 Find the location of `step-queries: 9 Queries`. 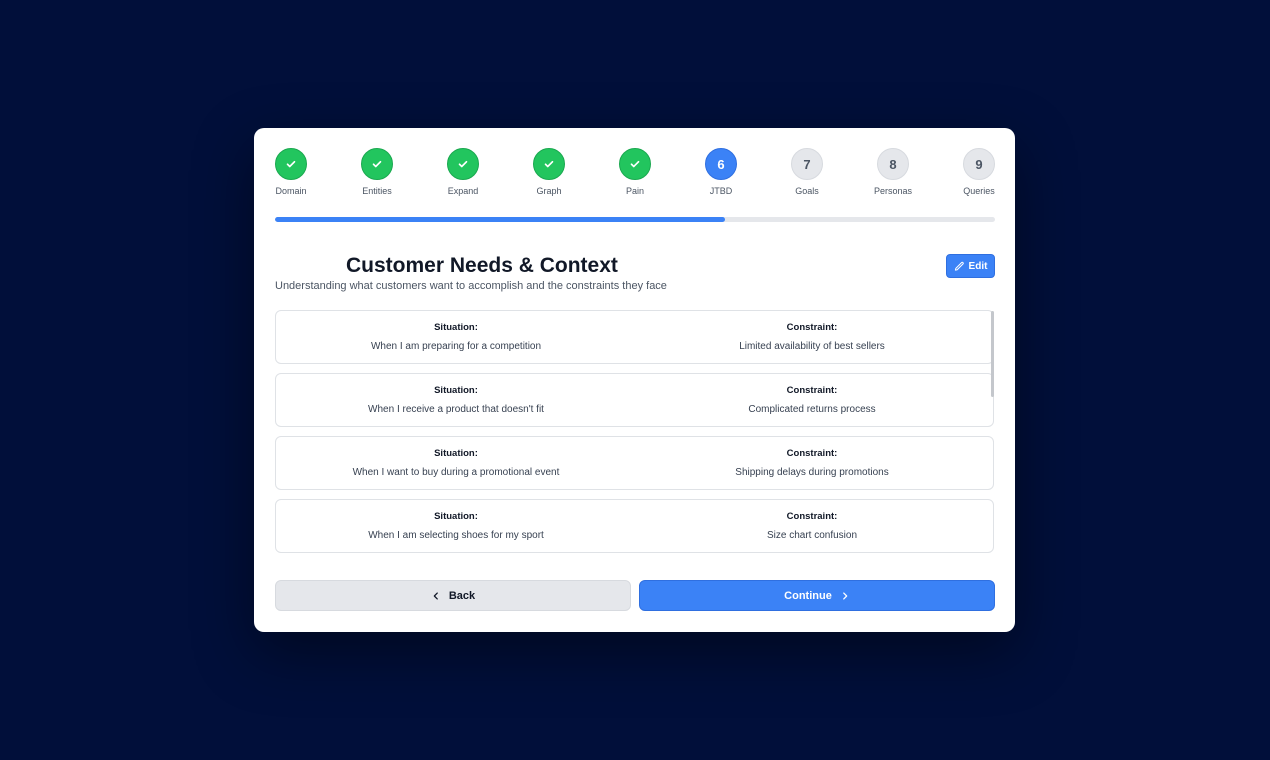

step-queries: 9 Queries is located at coordinates (979, 172).